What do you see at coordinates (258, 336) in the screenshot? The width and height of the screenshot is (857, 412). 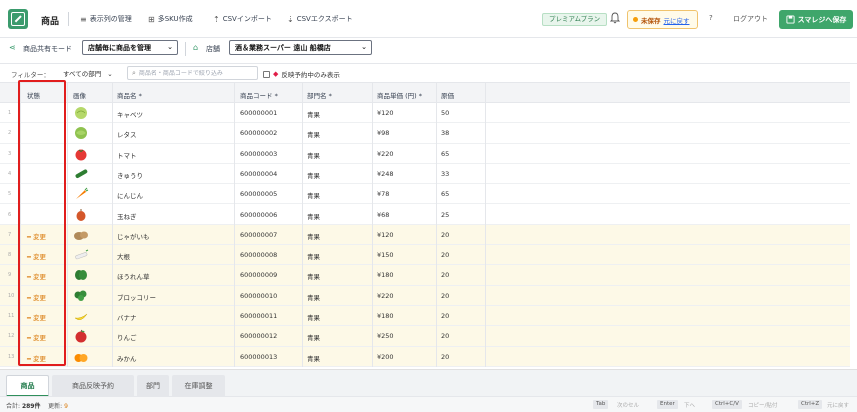 I see `product-code-cell: 600000012` at bounding box center [258, 336].